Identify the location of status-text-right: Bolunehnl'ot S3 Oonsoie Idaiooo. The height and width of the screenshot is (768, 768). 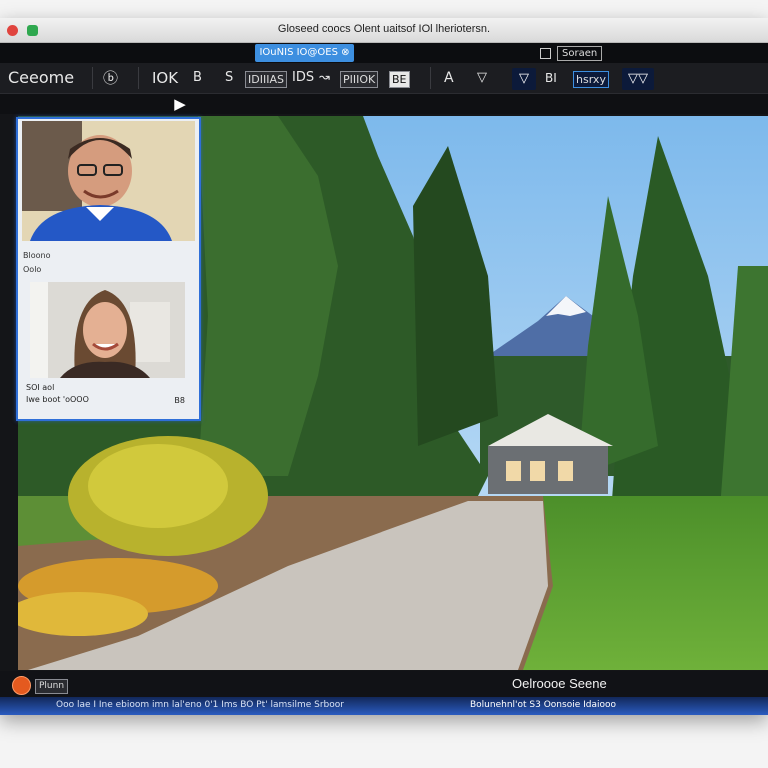
(543, 705).